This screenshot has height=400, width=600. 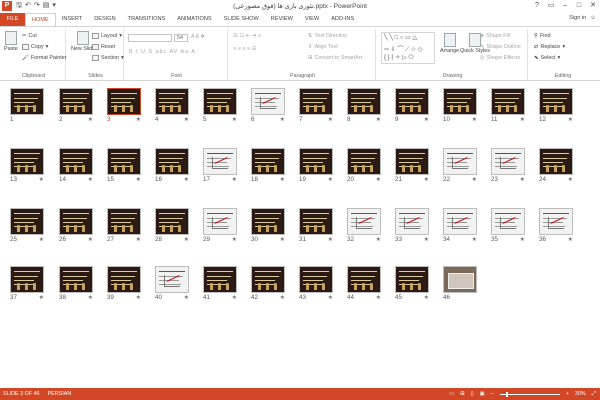 What do you see at coordinates (542, 36) in the screenshot?
I see `find-button: ⚲ Find` at bounding box center [542, 36].